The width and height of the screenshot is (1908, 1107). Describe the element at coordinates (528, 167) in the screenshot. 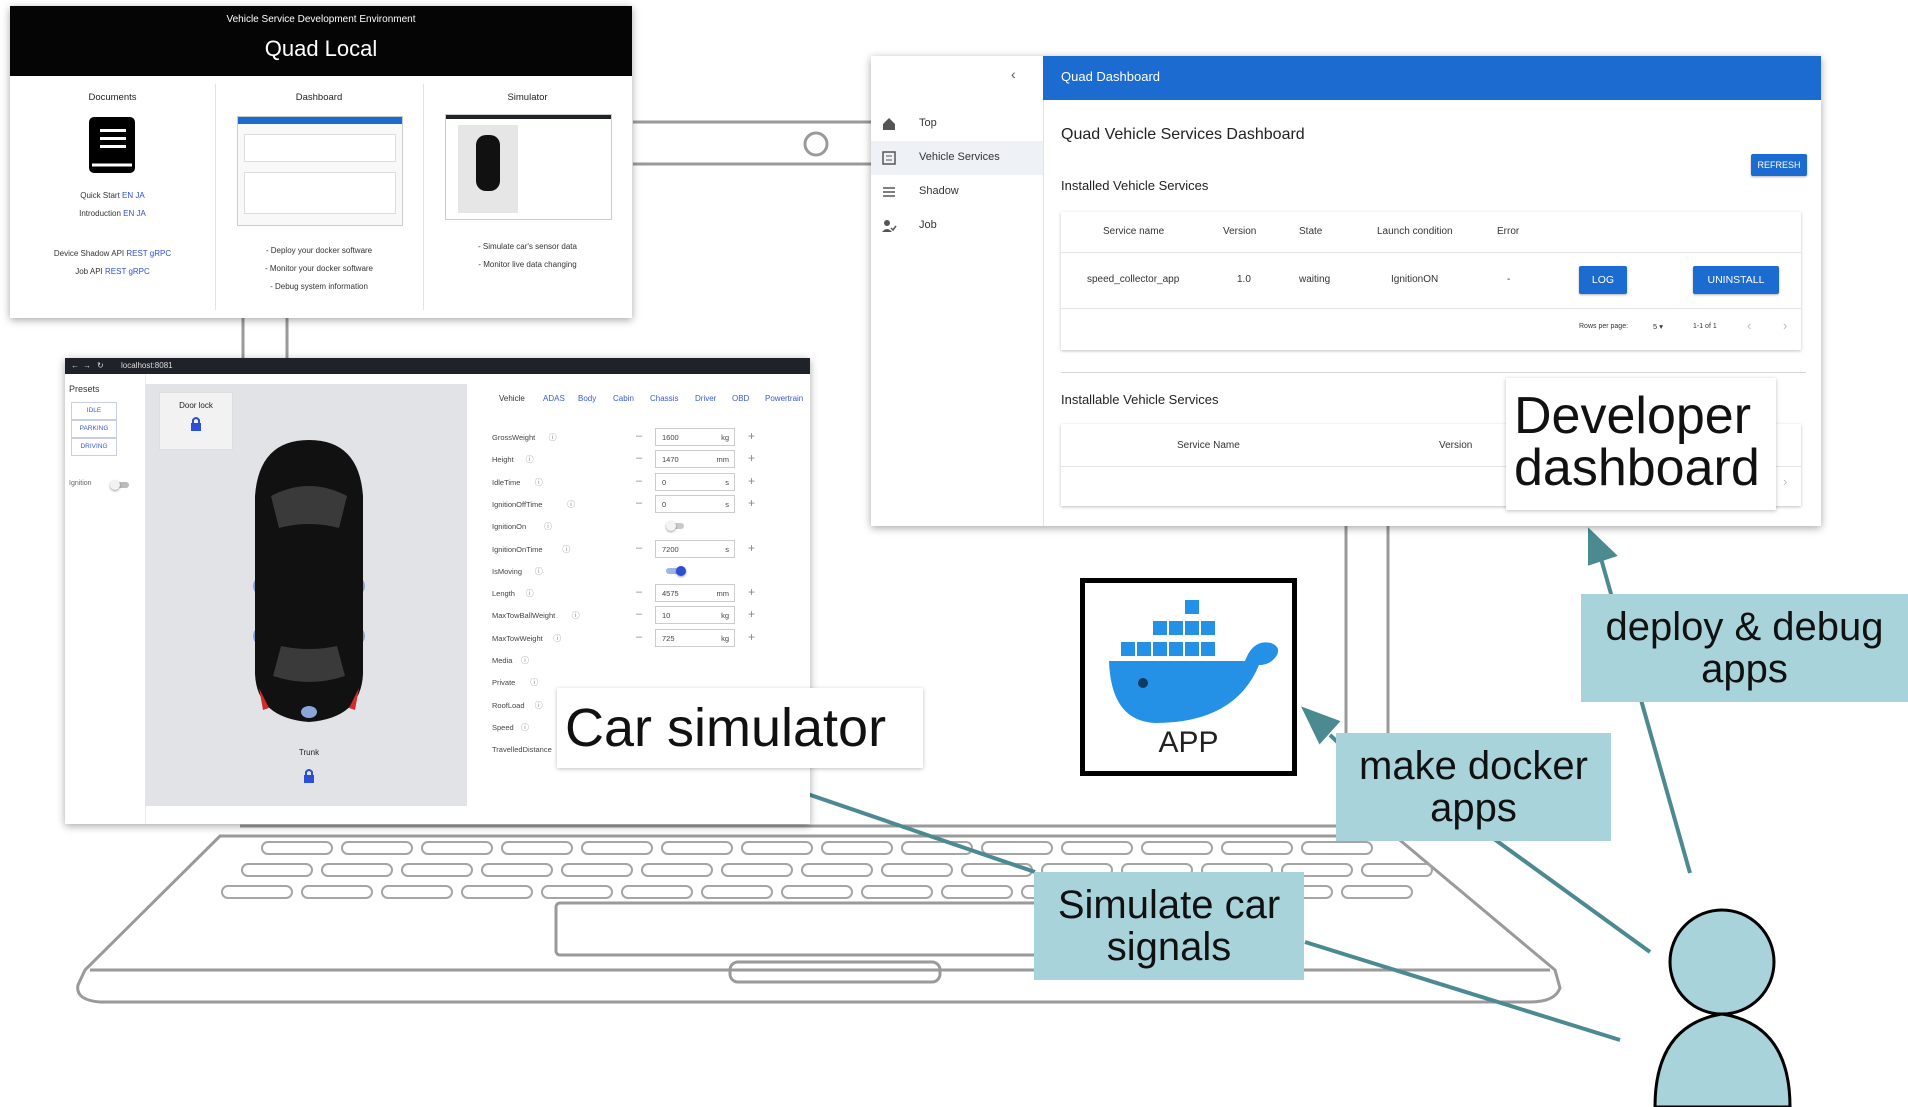

I see `simulator-thumbnail` at that location.